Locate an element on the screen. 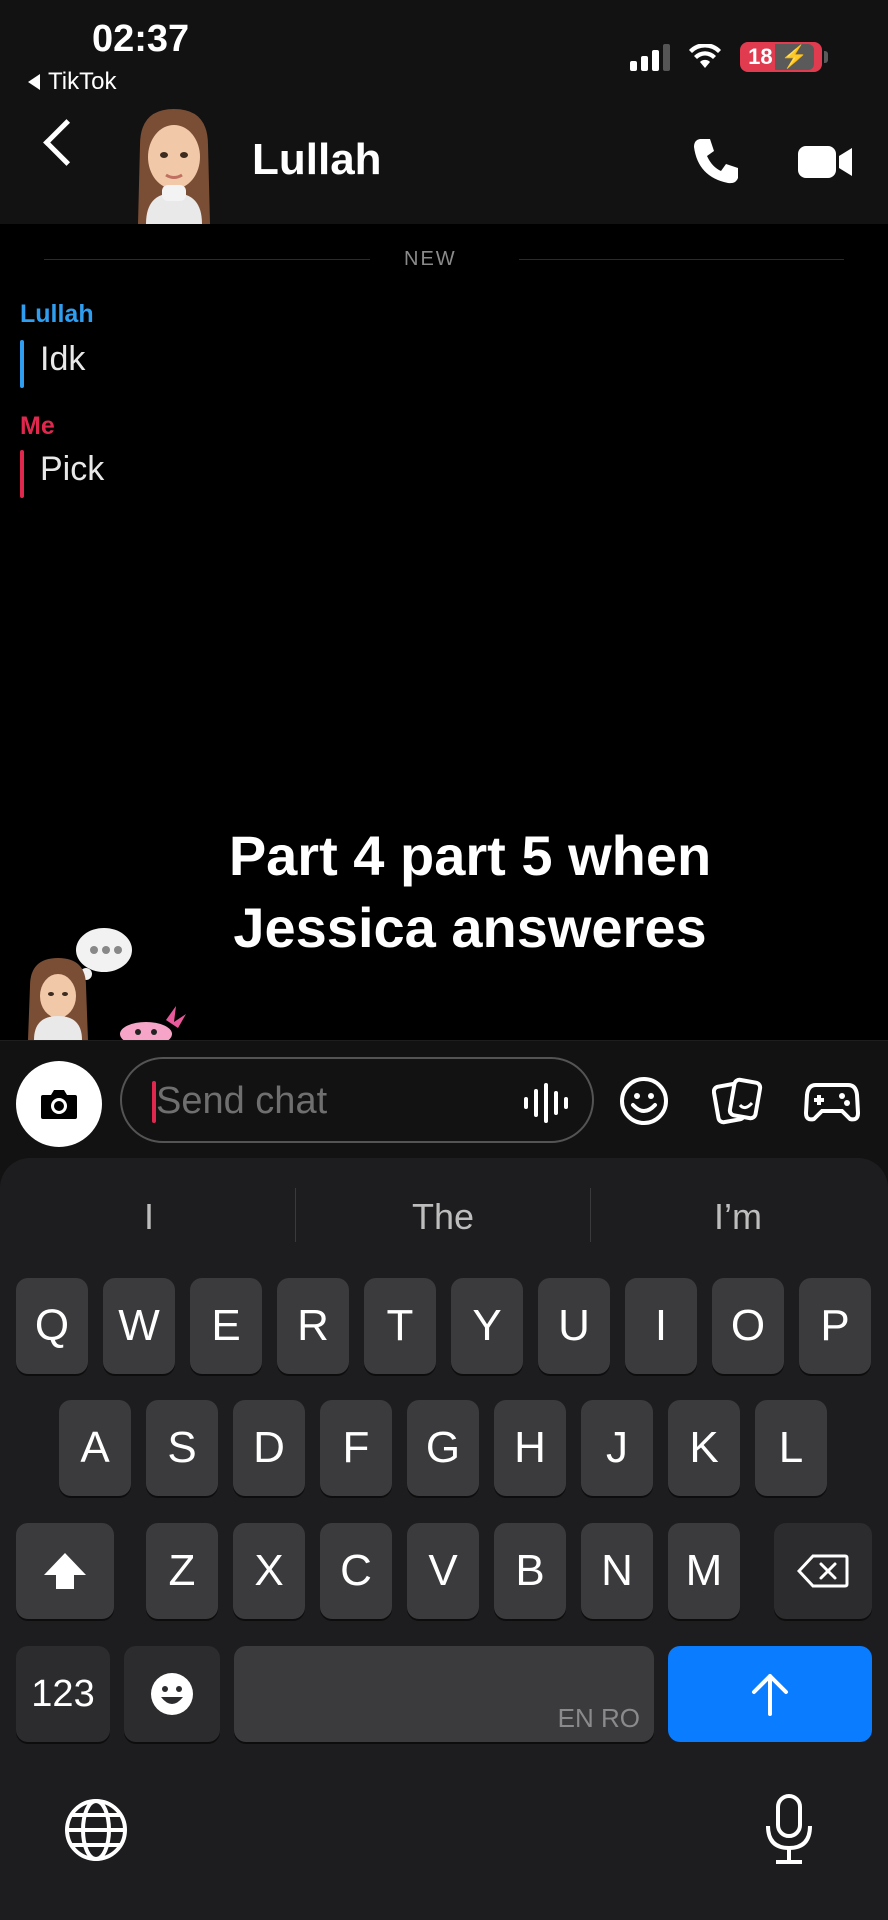 Image resolution: width=888 pixels, height=1920 pixels. camera-button is located at coordinates (59, 1104).